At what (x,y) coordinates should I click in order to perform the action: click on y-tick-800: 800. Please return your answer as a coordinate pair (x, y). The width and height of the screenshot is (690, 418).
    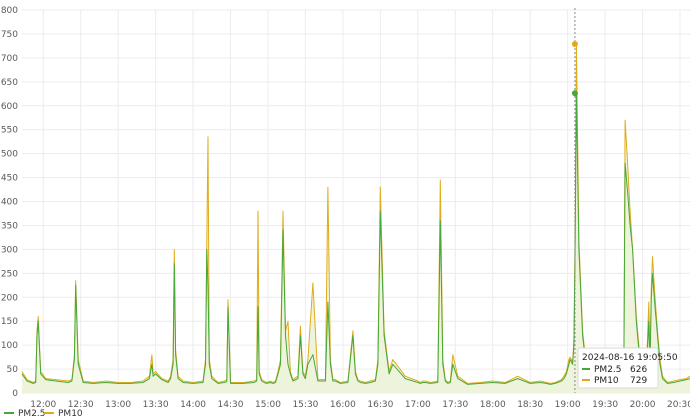
    Looking at the image, I should click on (9, 11).